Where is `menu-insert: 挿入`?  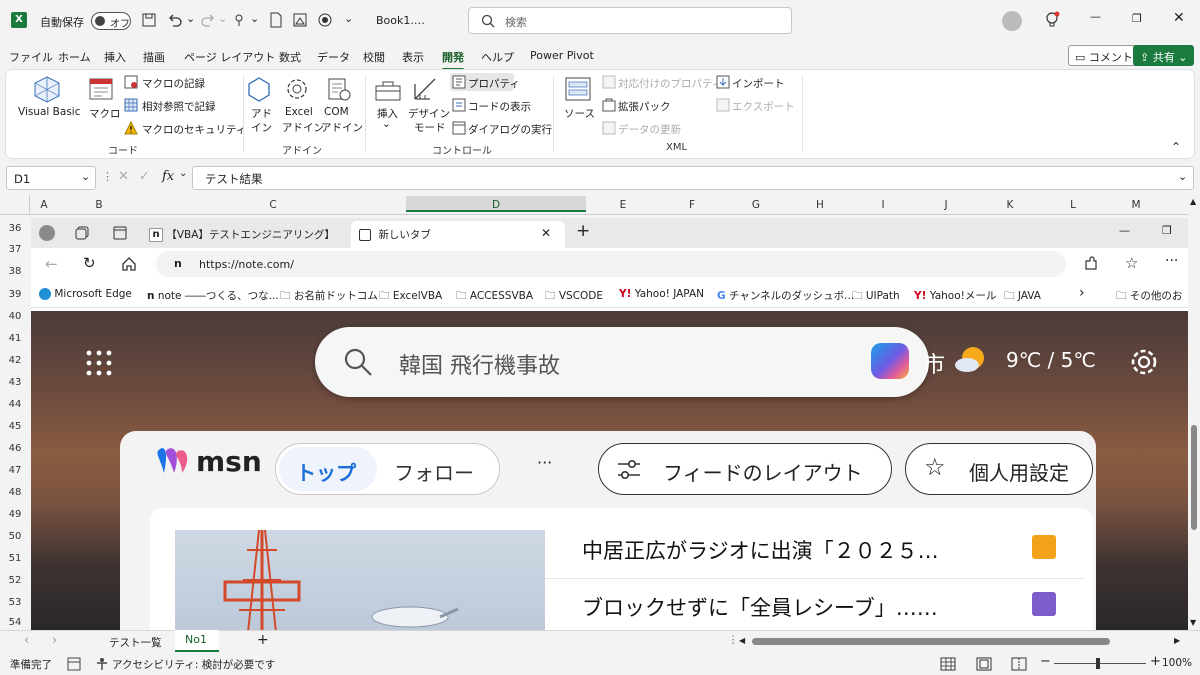 menu-insert: 挿入 is located at coordinates (115, 57).